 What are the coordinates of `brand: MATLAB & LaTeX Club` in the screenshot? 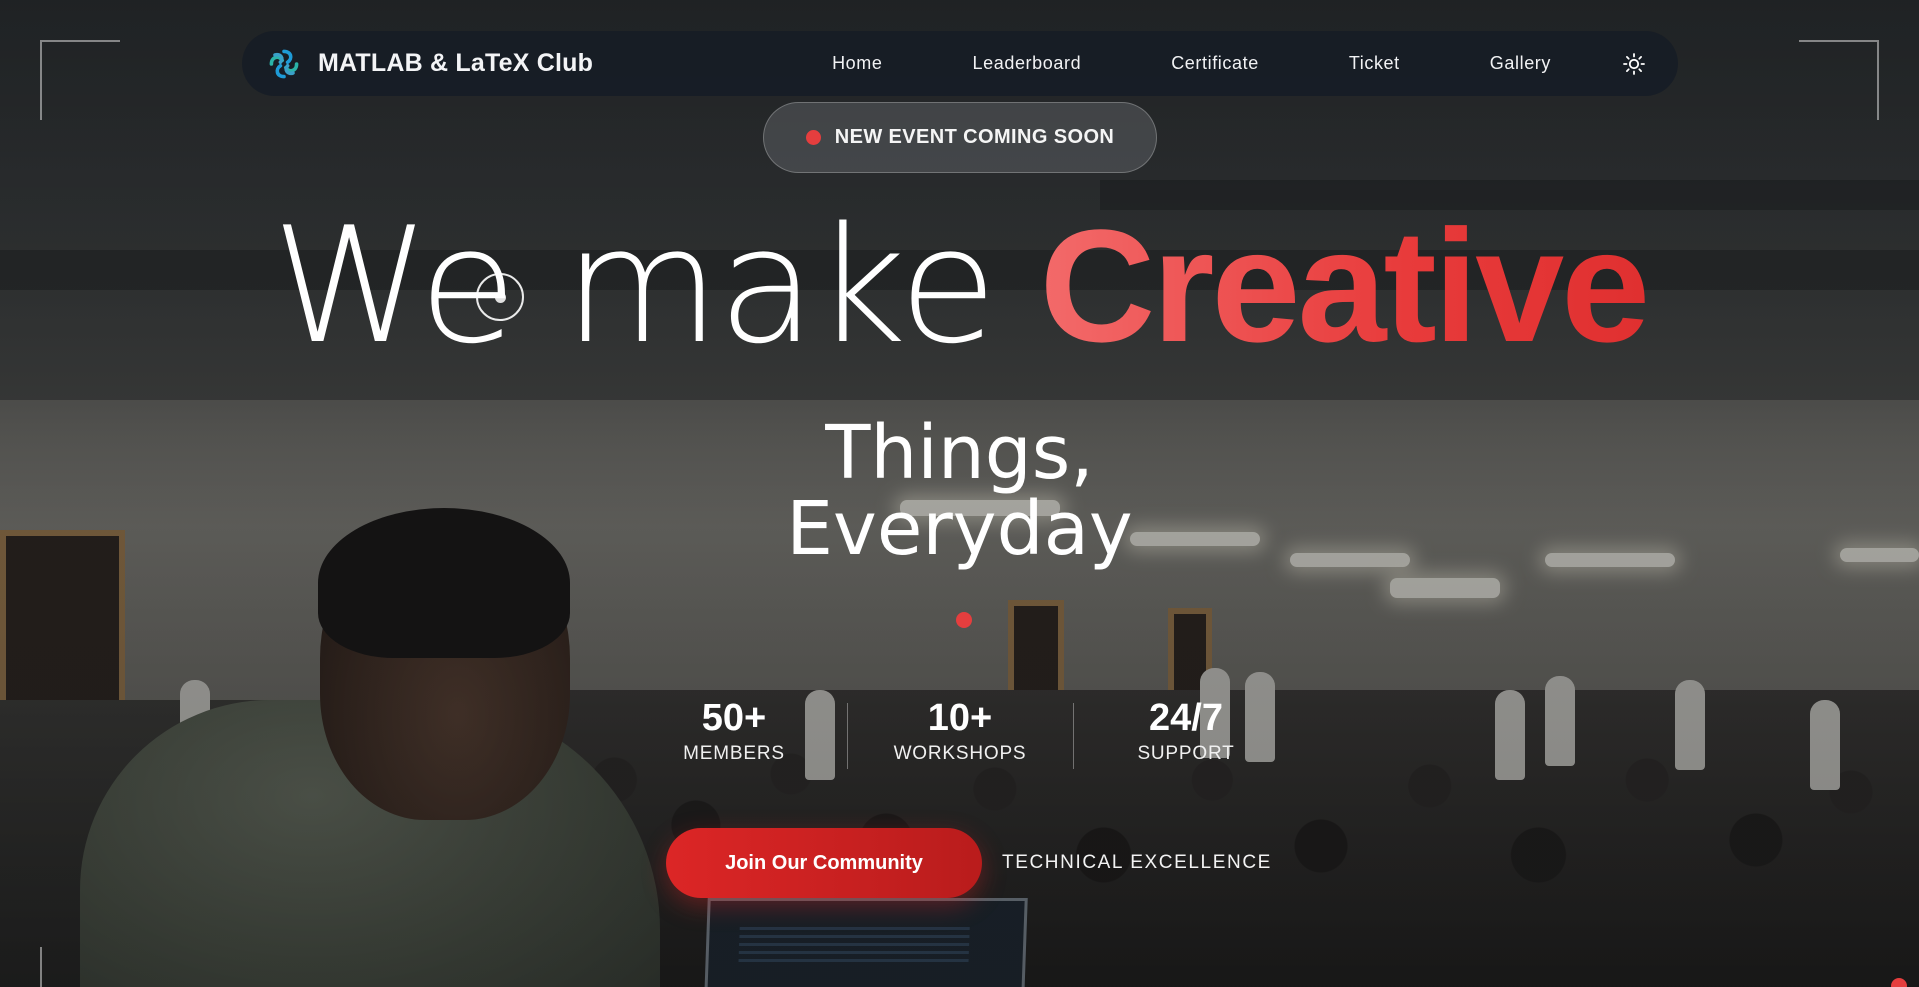 It's located at (429, 64).